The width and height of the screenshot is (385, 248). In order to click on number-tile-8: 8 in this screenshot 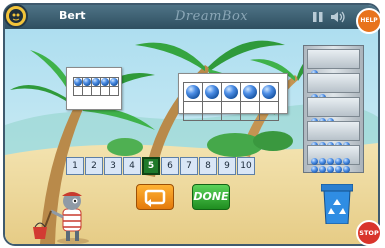, I will do `click(208, 166)`.